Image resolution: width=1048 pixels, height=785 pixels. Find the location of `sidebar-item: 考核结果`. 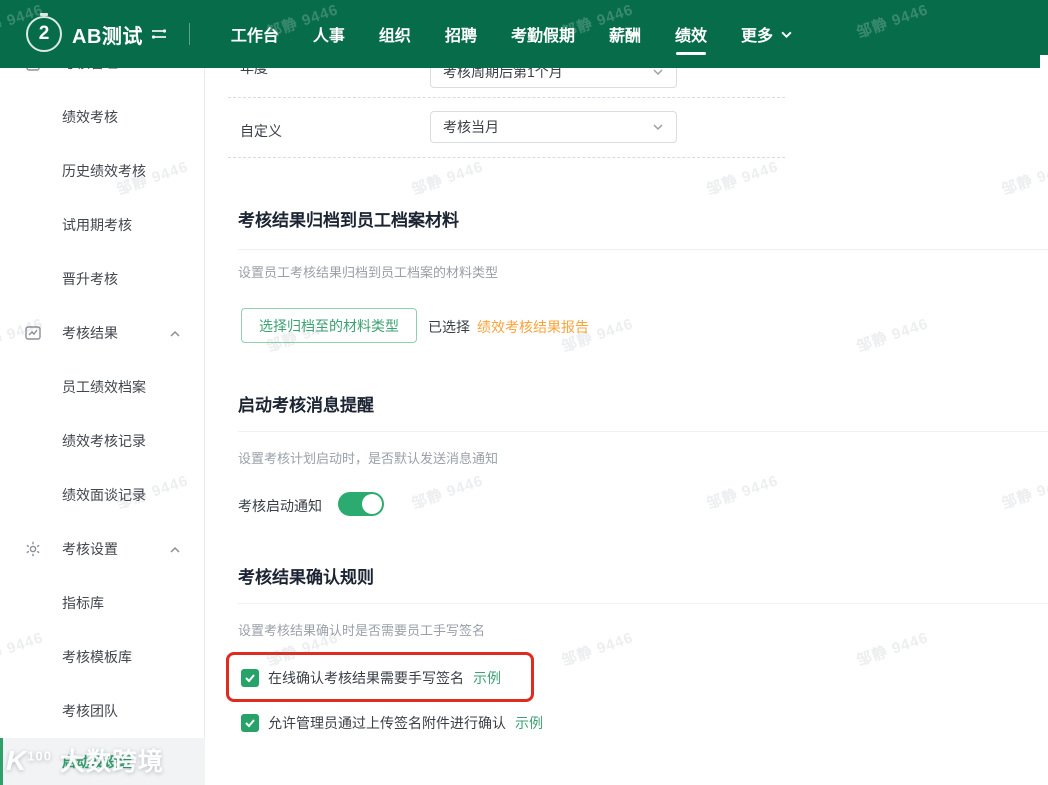

sidebar-item: 考核结果 is located at coordinates (102, 333).